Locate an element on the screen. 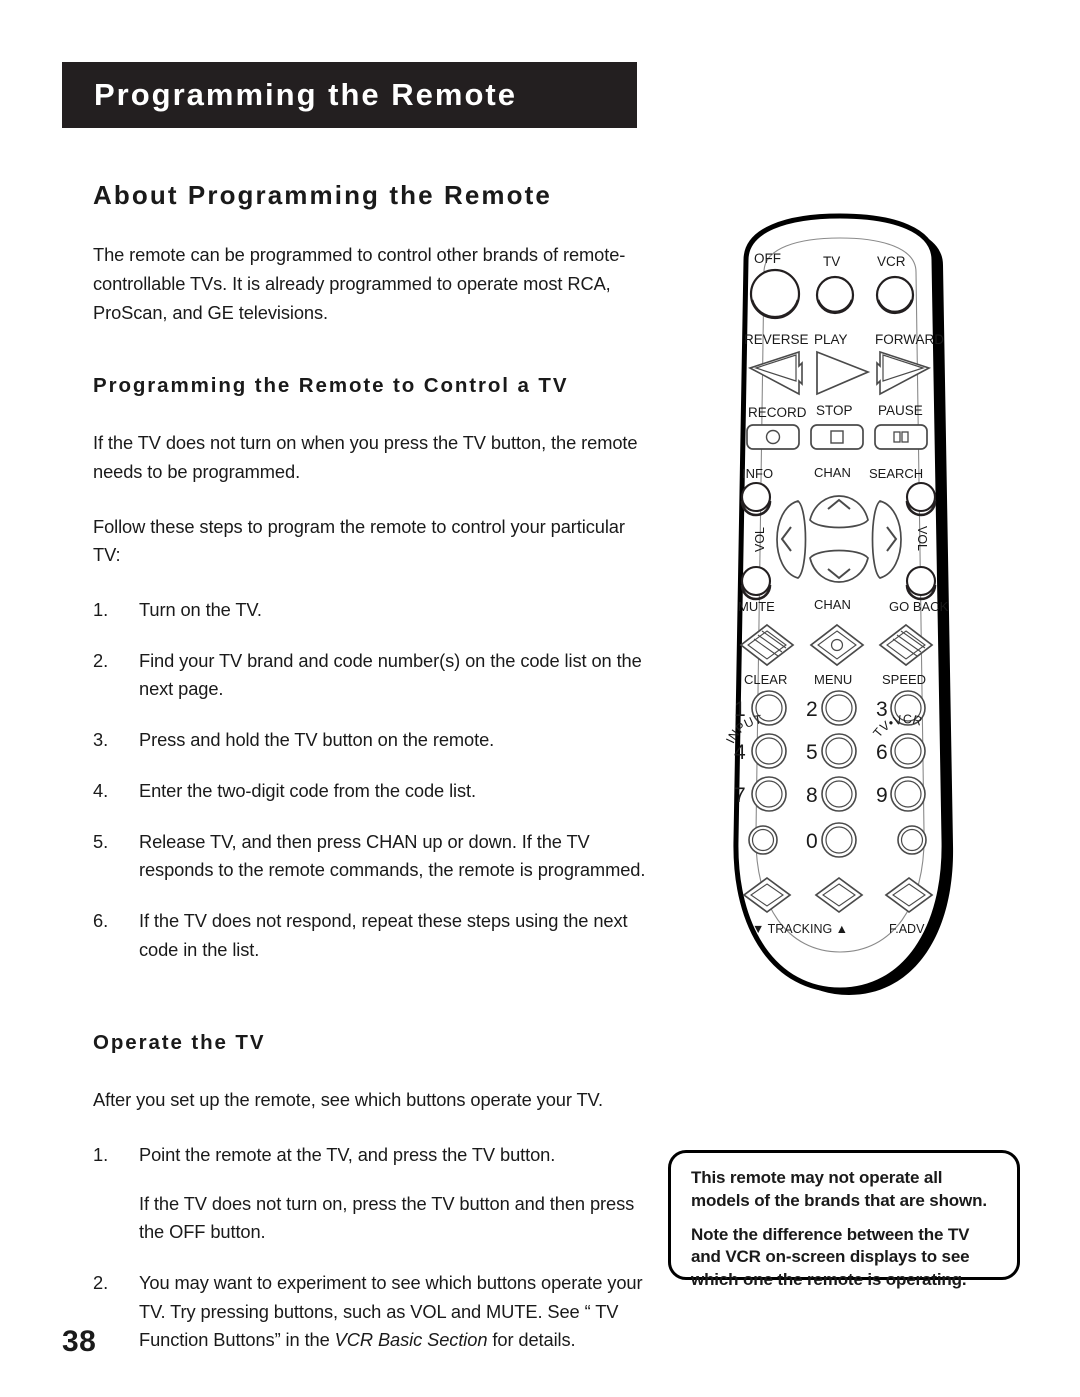  remote-row-diamond-buttons: CLEAR MENU SPEED is located at coordinates (836, 655).